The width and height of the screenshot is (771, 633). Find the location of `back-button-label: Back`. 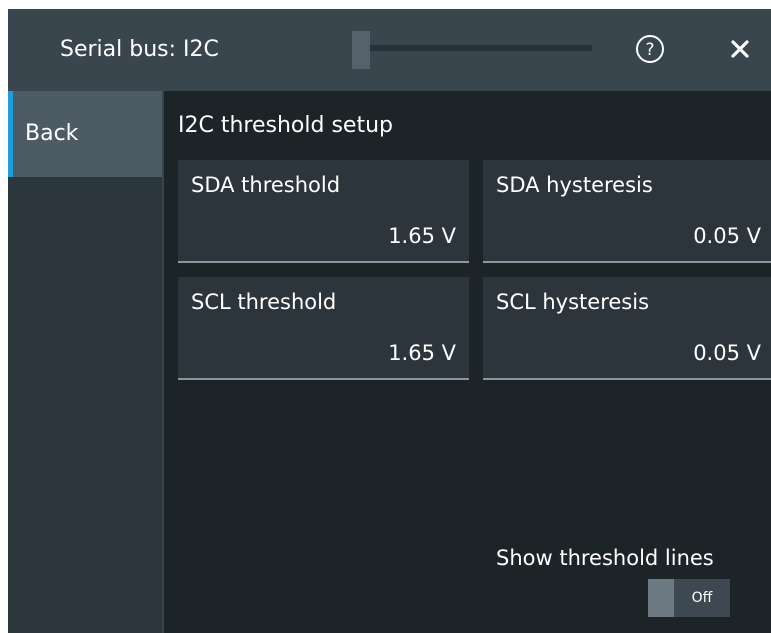

back-button-label: Back is located at coordinates (52, 133).